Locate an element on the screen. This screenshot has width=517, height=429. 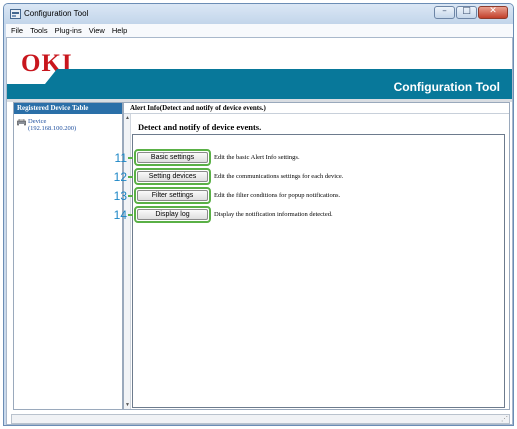
callout-number: 13 is located at coordinates (120, 195).